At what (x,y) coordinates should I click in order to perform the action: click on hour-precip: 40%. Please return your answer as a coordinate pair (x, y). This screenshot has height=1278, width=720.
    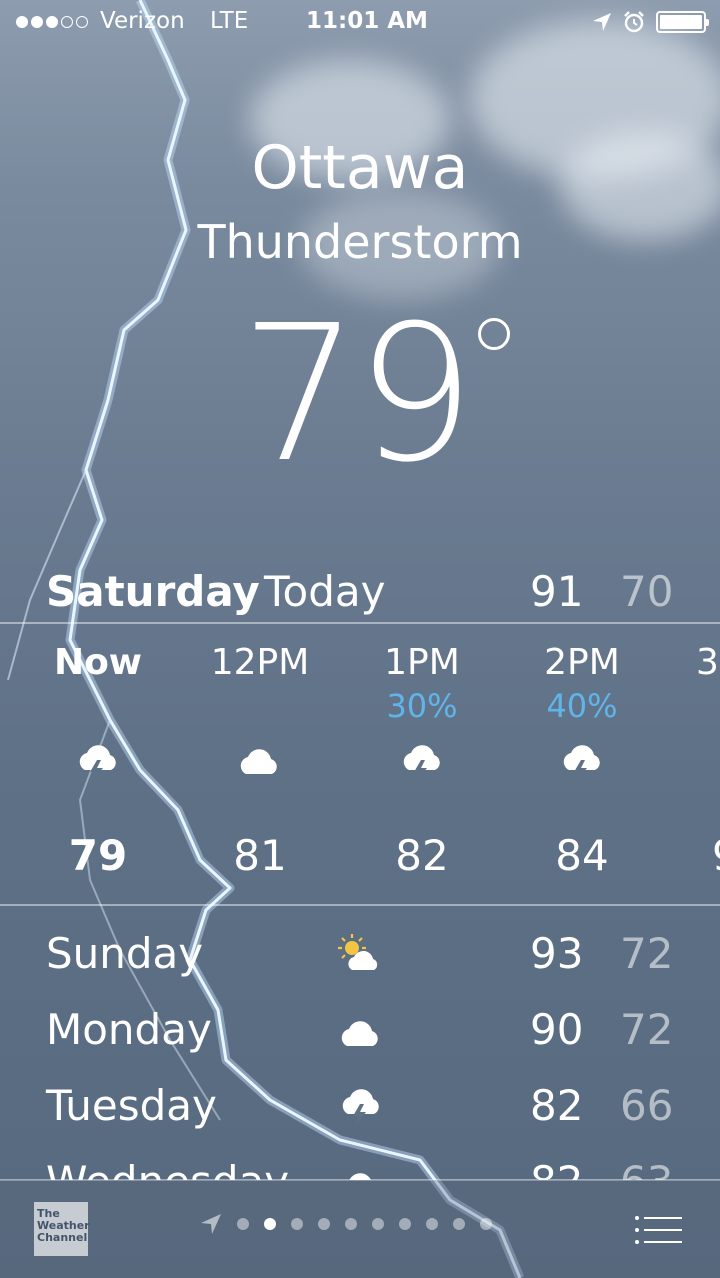
    Looking at the image, I should click on (582, 706).